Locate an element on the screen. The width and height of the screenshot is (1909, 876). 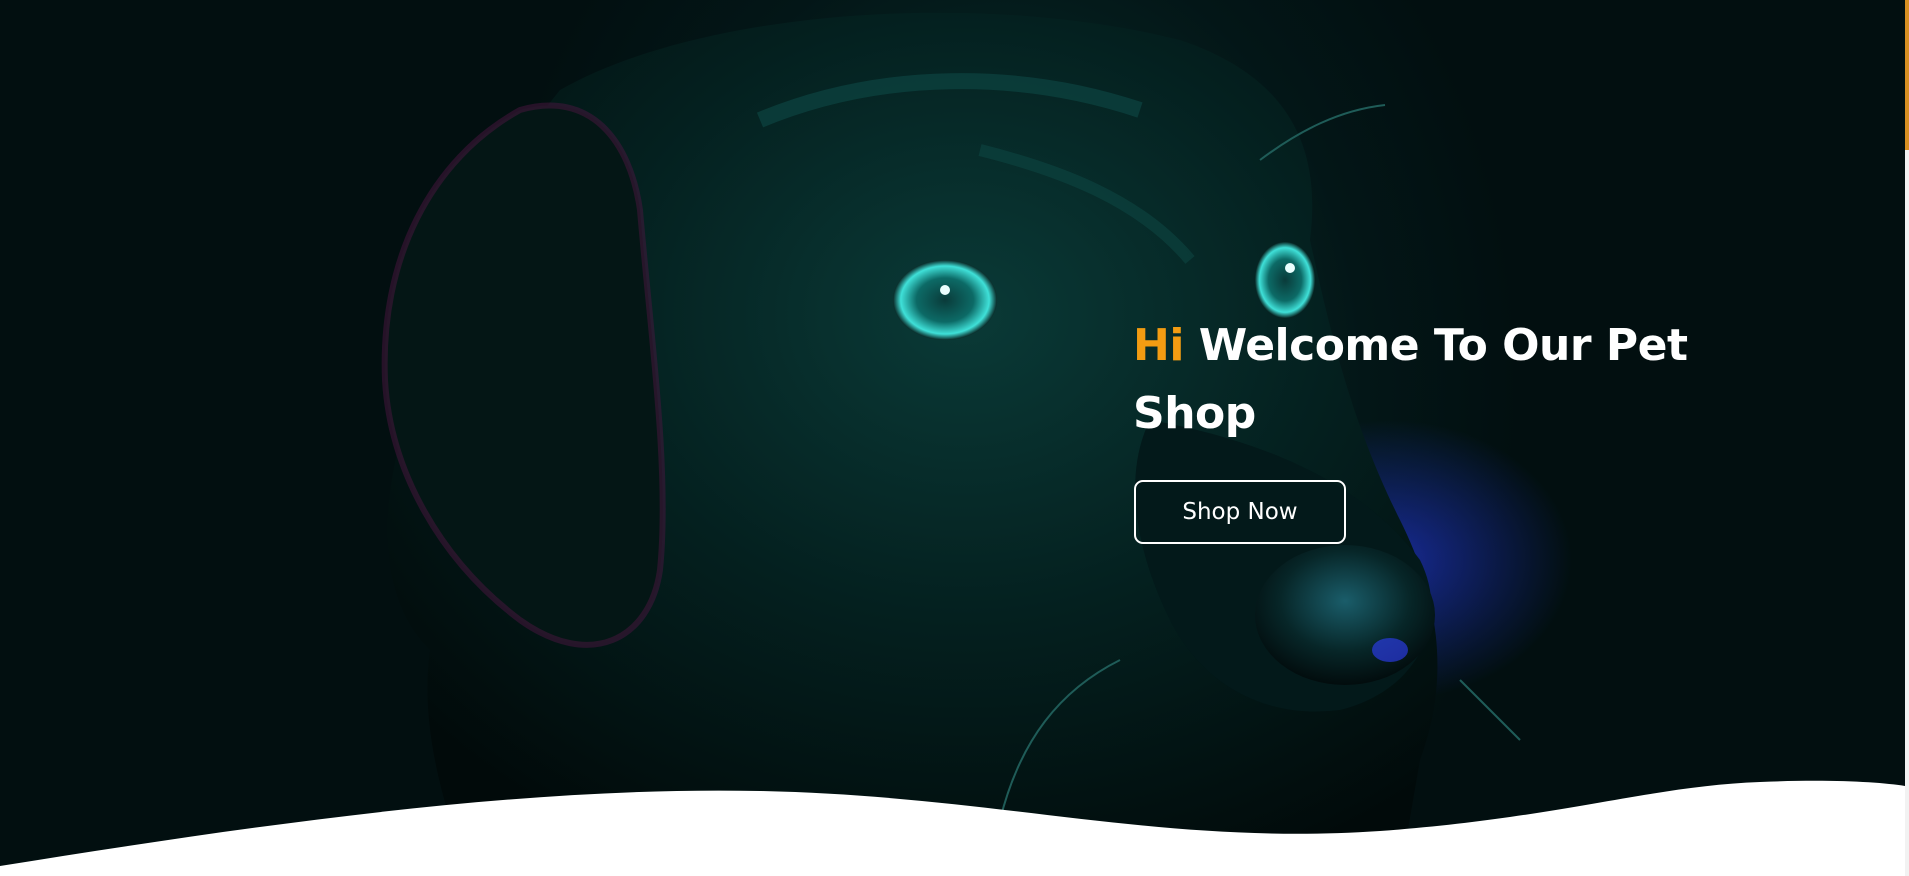
wave-divider is located at coordinates (952, 828).